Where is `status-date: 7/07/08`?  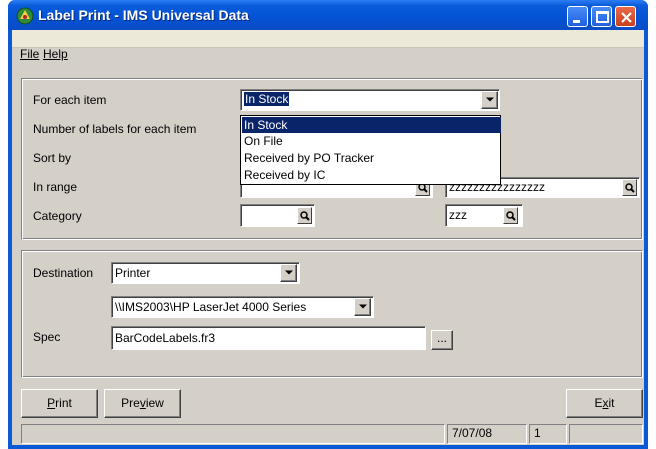
status-date: 7/07/08 is located at coordinates (487, 434).